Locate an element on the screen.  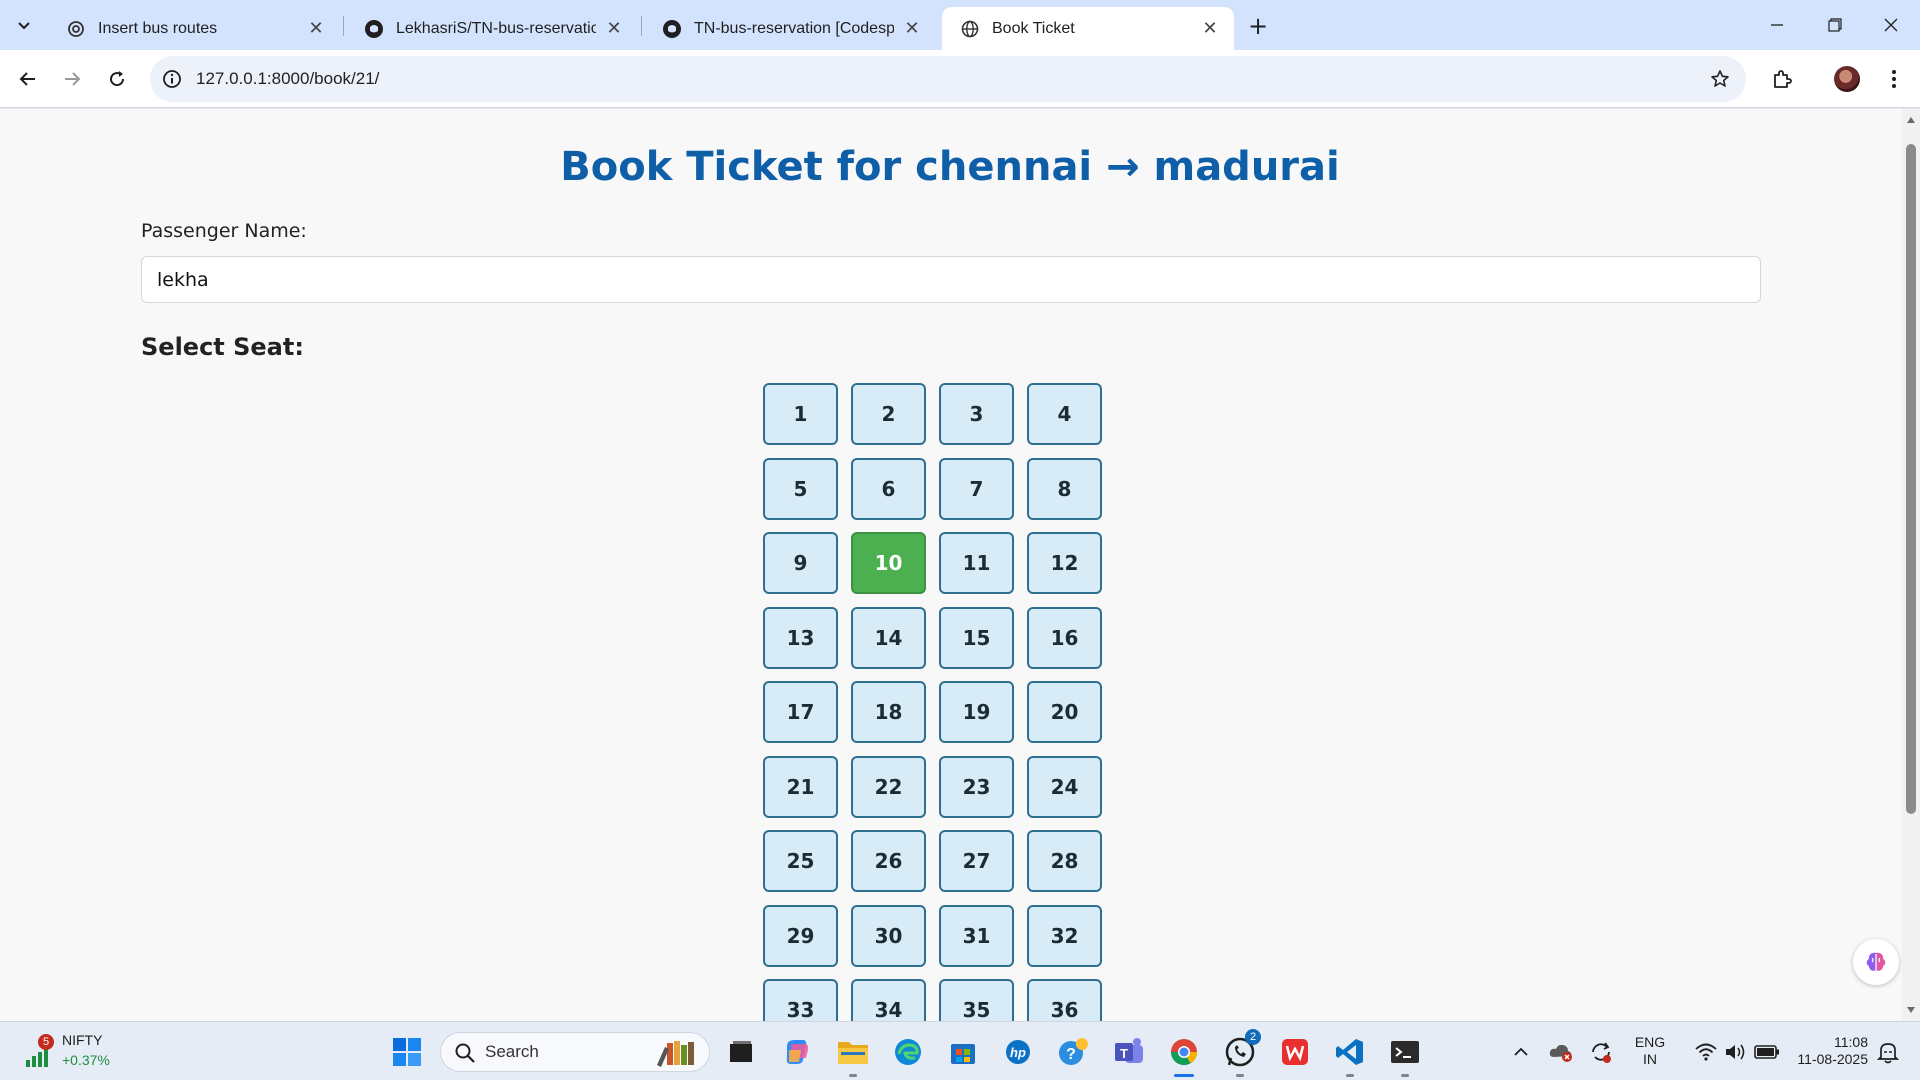
show-hidden-icons-button is located at coordinates (1521, 1052).